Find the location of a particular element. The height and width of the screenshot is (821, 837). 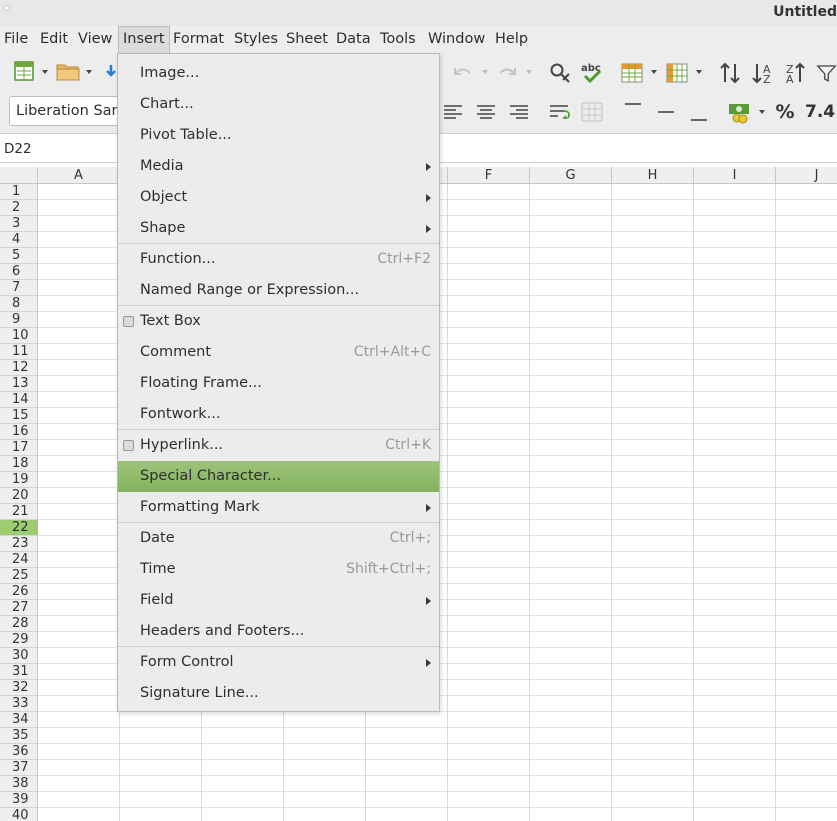

font-name-box: Liberation Sans is located at coordinates (69, 111).